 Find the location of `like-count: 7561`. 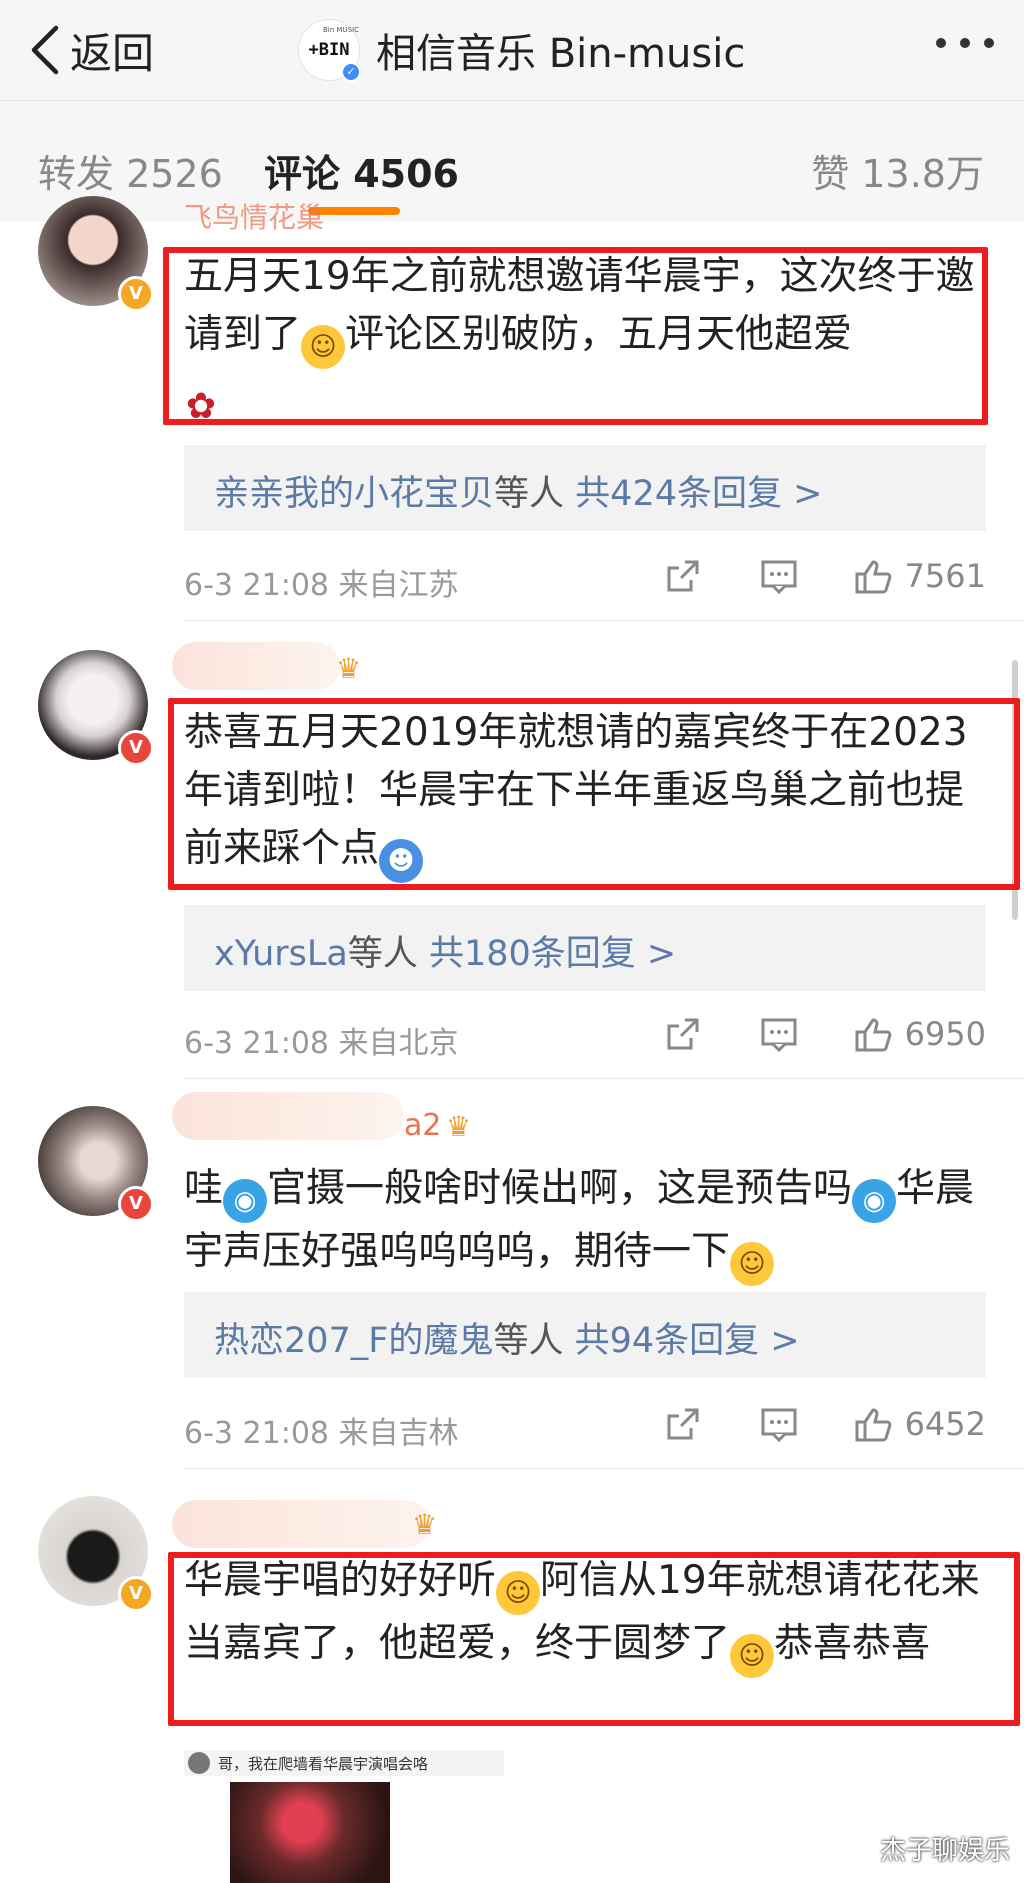

like-count: 7561 is located at coordinates (945, 576).